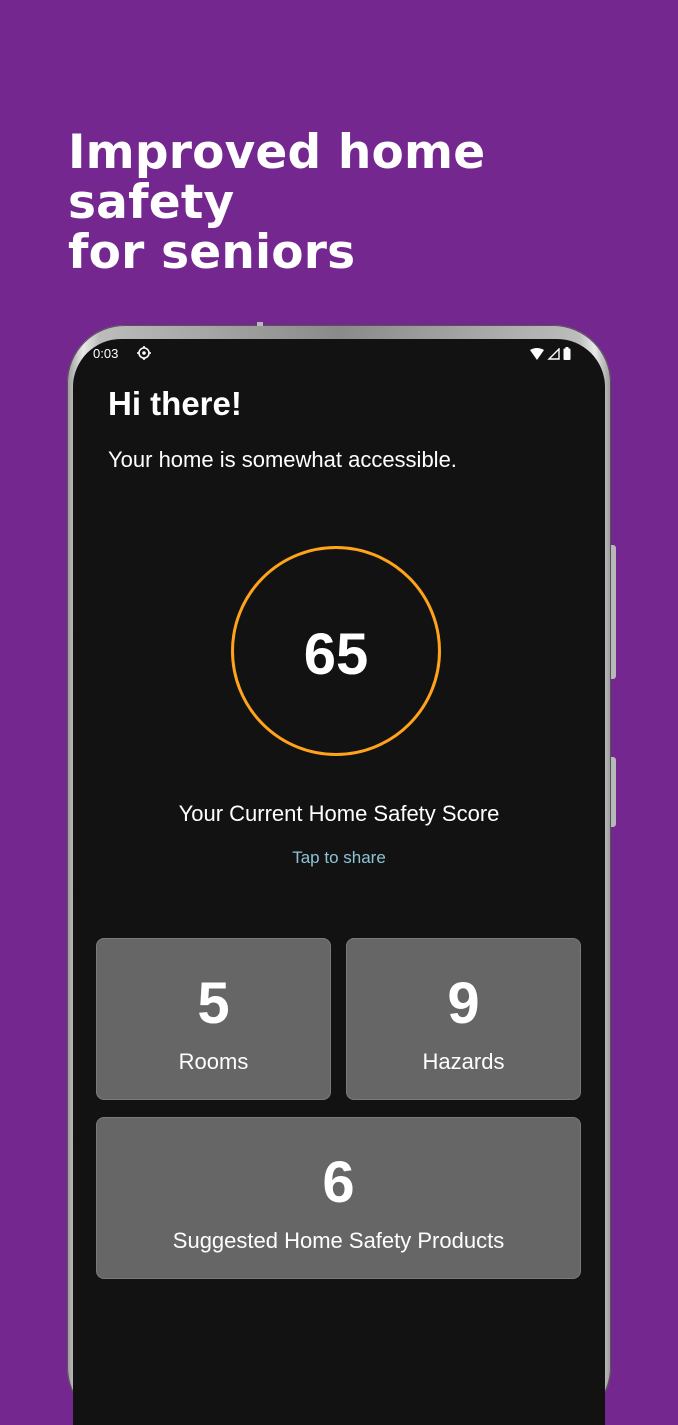 Image resolution: width=678 pixels, height=1425 pixels. I want to click on settings-gear-icon, so click(144, 353).